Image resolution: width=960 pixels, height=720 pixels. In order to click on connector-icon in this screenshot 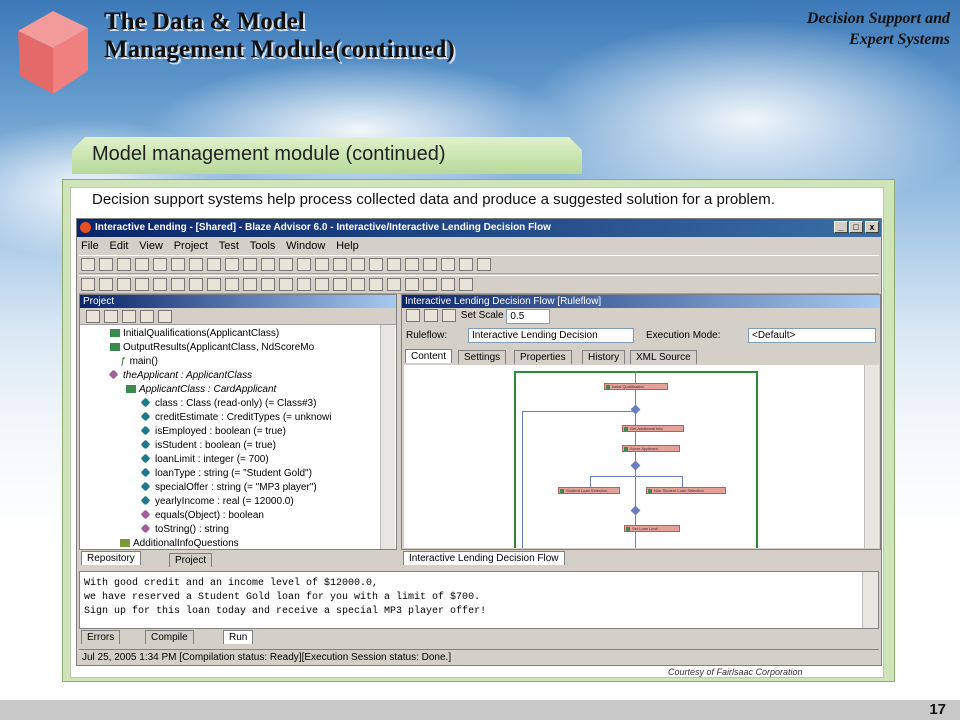, I will do `click(413, 315)`.